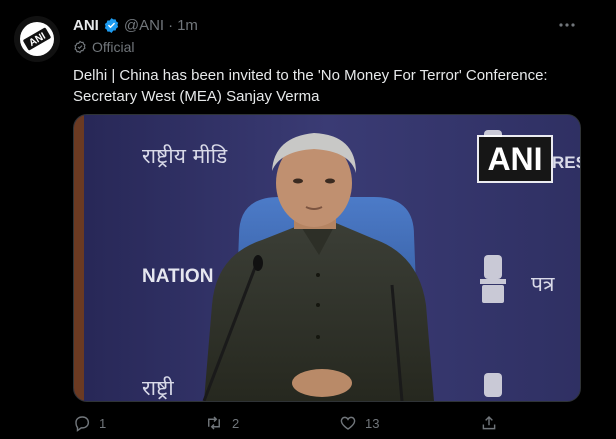 The height and width of the screenshot is (439, 616). I want to click on backdrop-patra-text: पत्र, so click(543, 284).